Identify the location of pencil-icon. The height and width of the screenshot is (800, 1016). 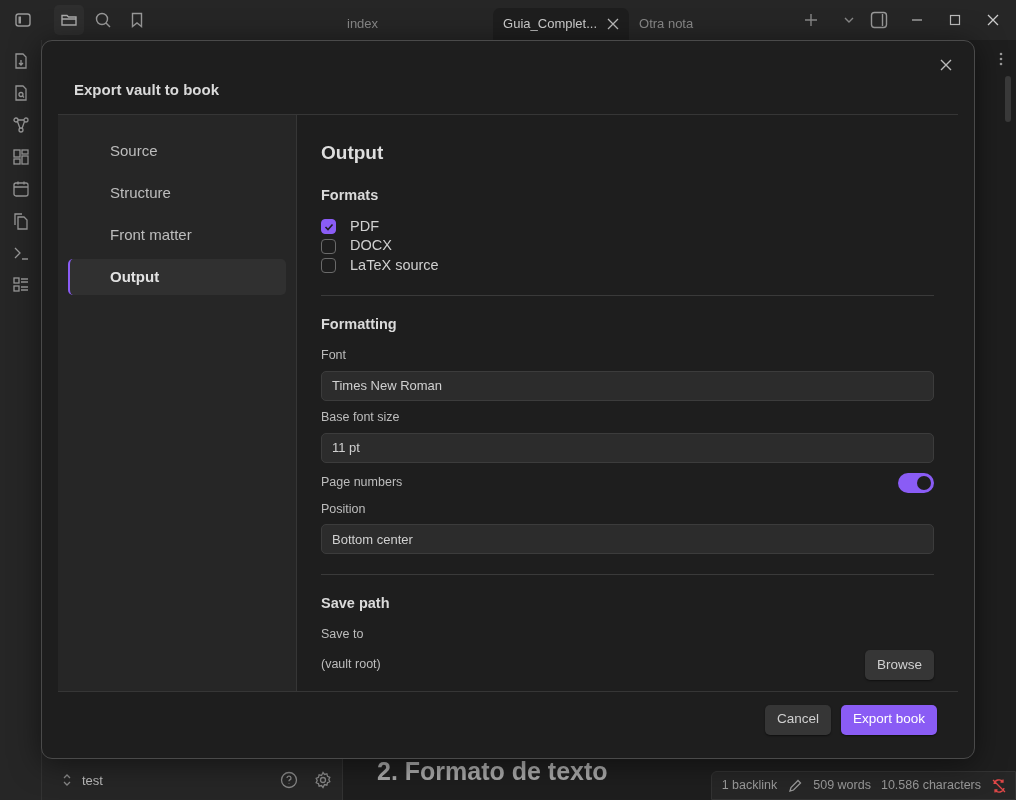
(795, 785).